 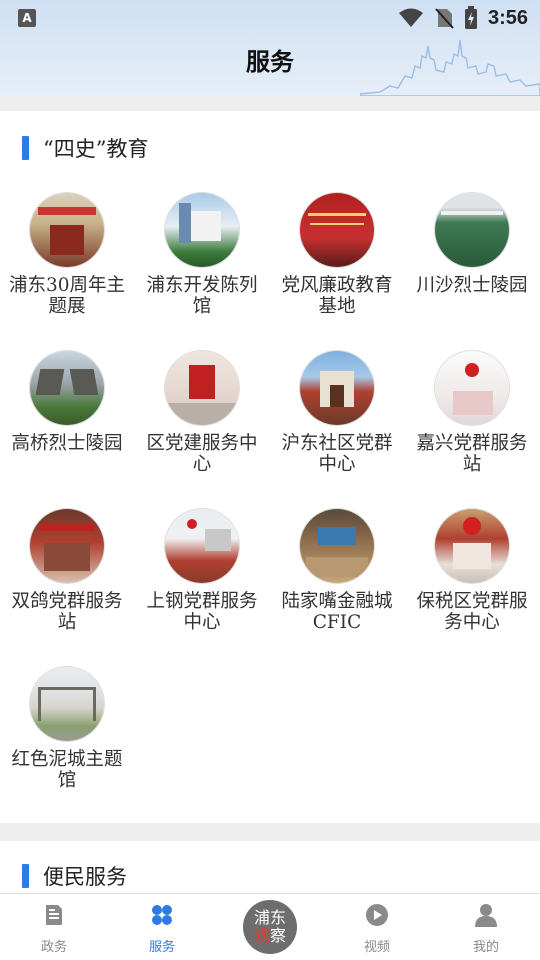 I want to click on venue-item: 党风廉政教育基地, so click(x=337, y=255).